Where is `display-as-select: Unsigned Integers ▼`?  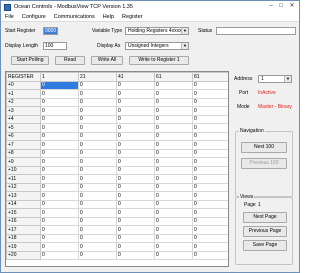
display-as-select: Unsigned Integers ▼ is located at coordinates (157, 46).